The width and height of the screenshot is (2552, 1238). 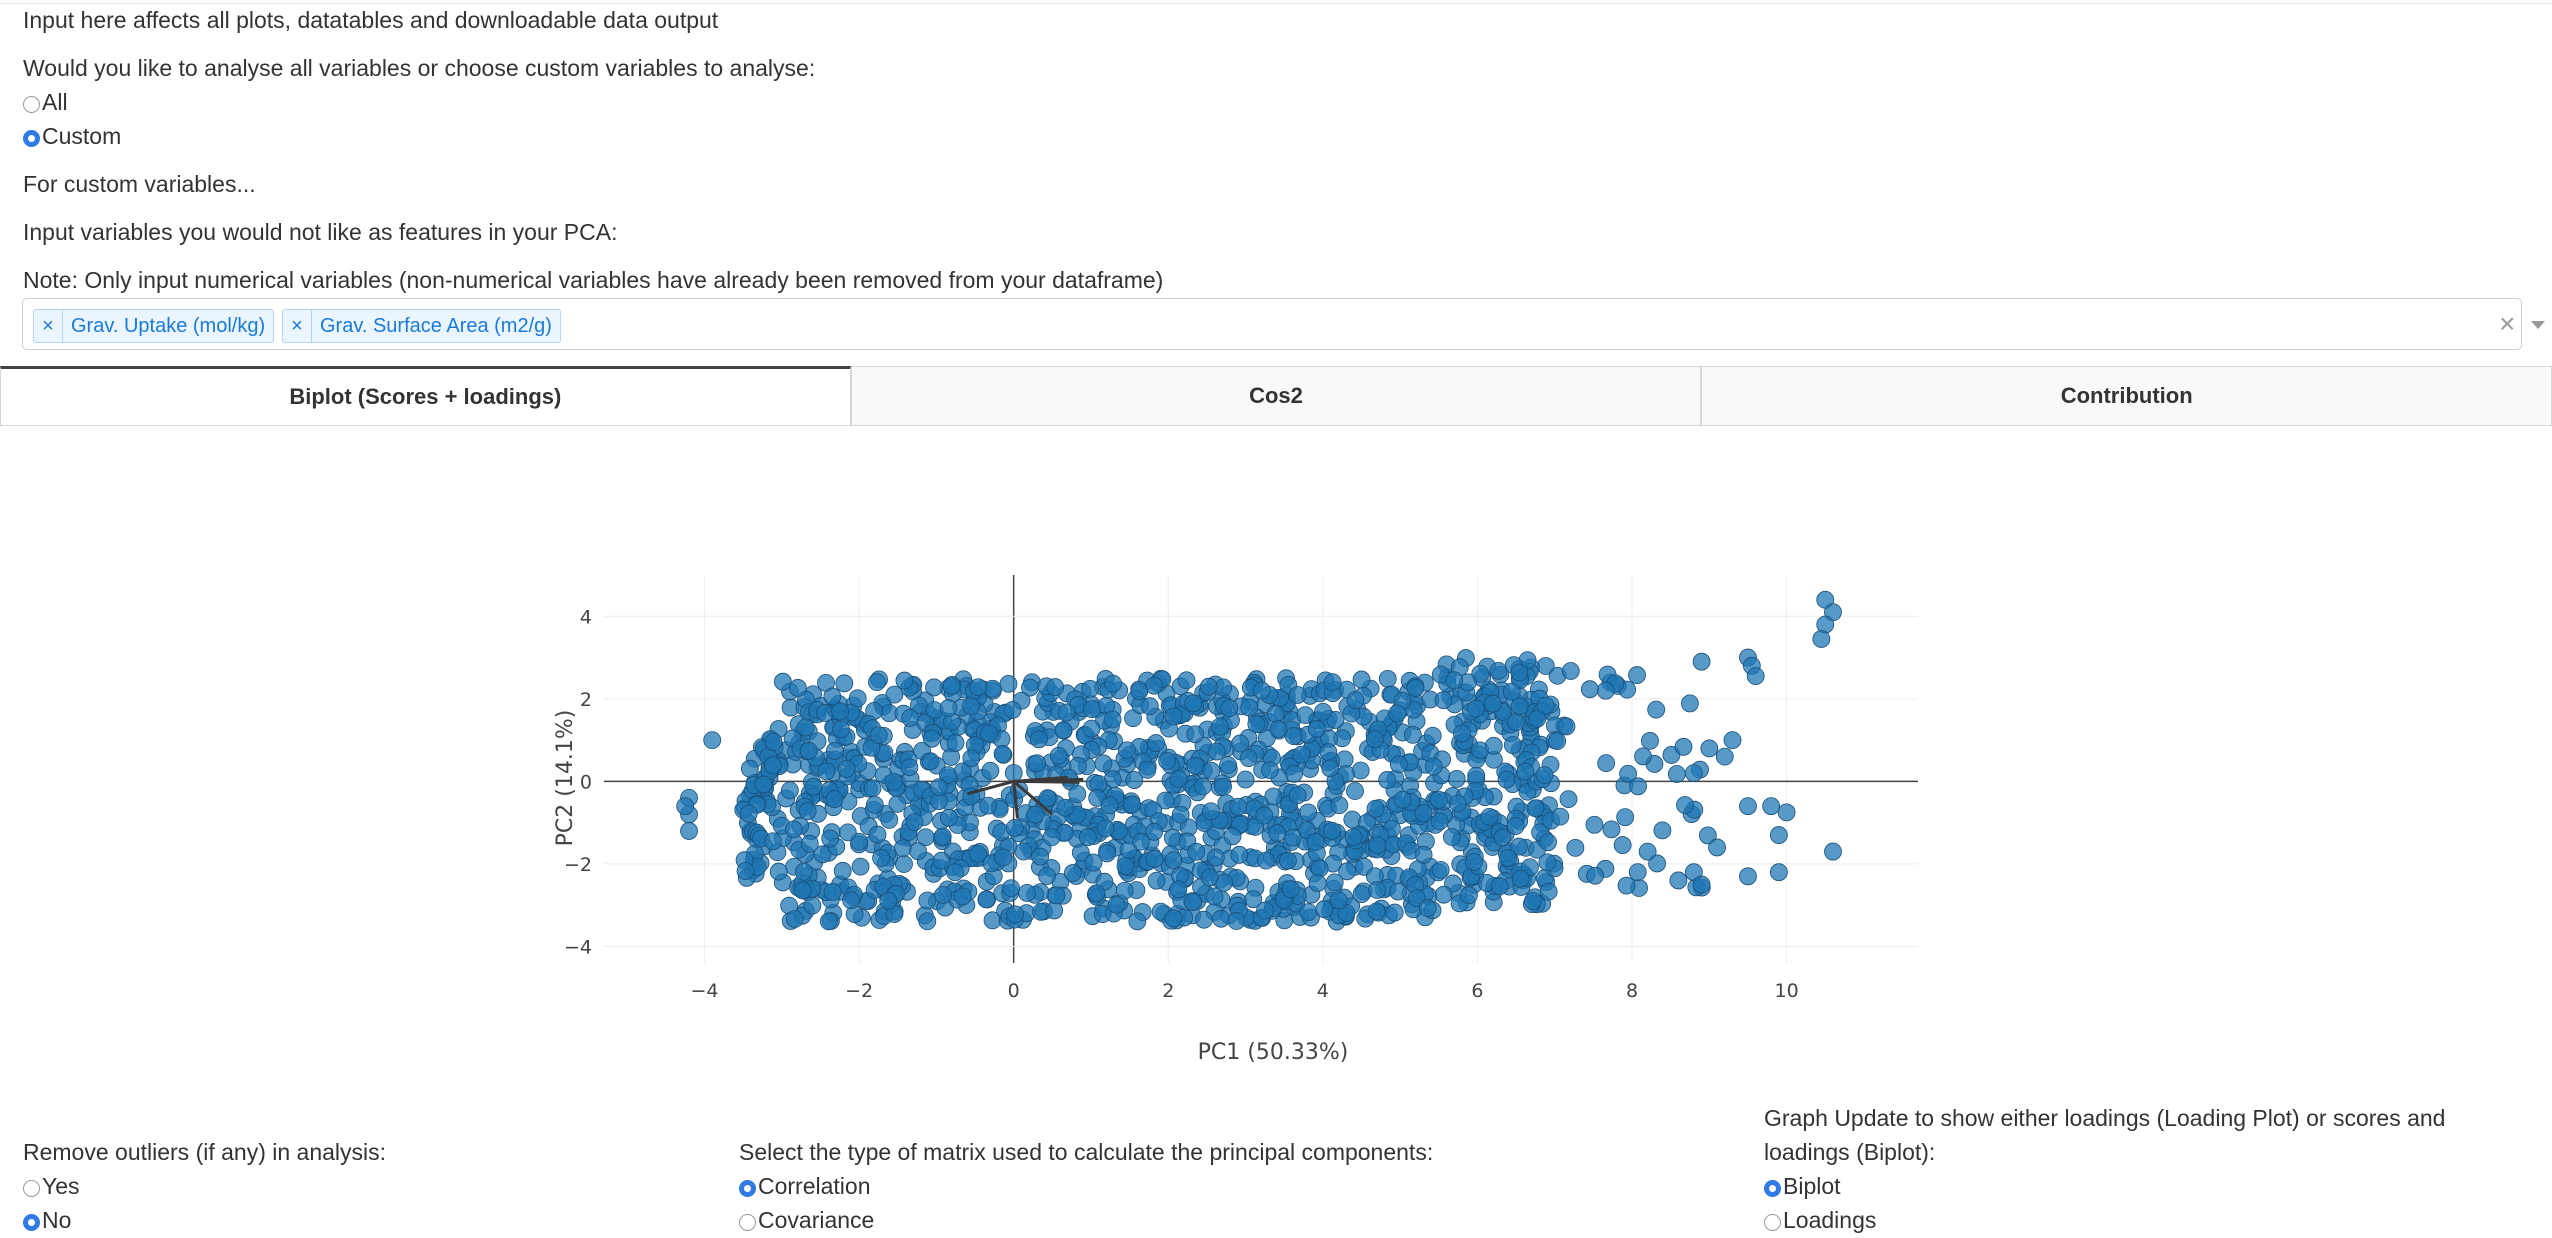 I want to click on radio-correlation: Correlation, so click(x=805, y=1186).